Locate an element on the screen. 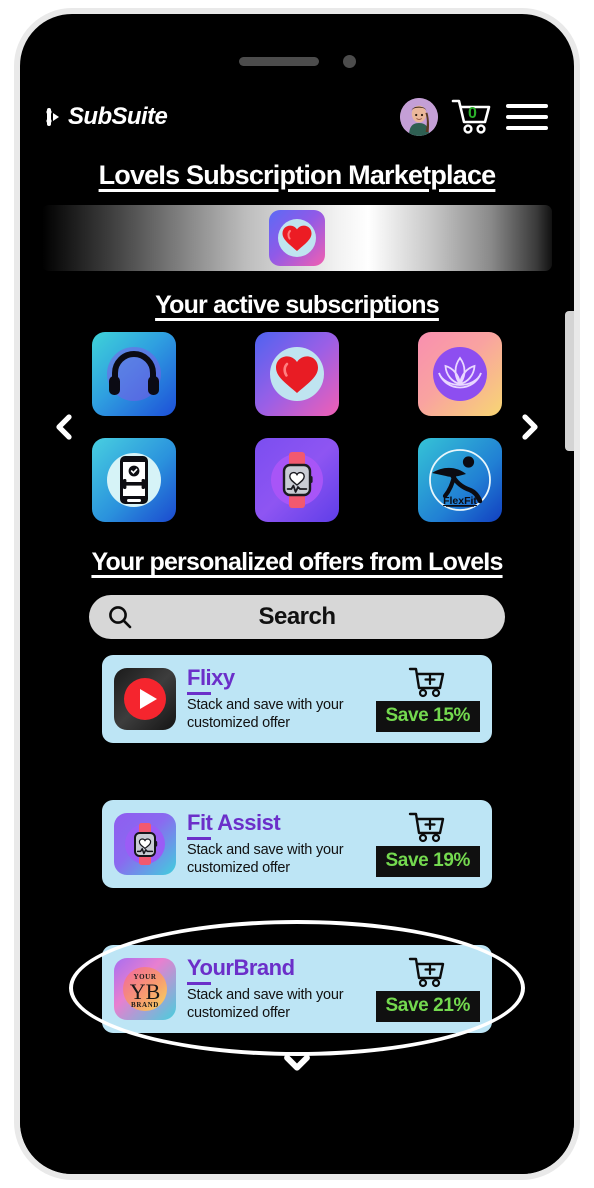  subscription-tile-flexfit: FlexFit is located at coordinates (460, 480).